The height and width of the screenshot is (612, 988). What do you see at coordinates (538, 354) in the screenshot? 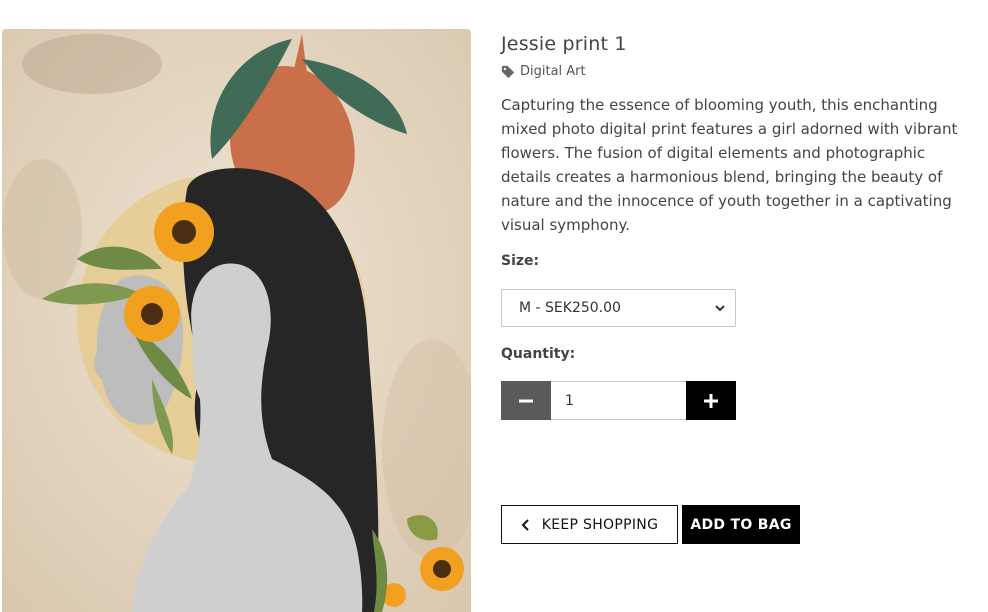
I see `quantity-label: Quantity:` at bounding box center [538, 354].